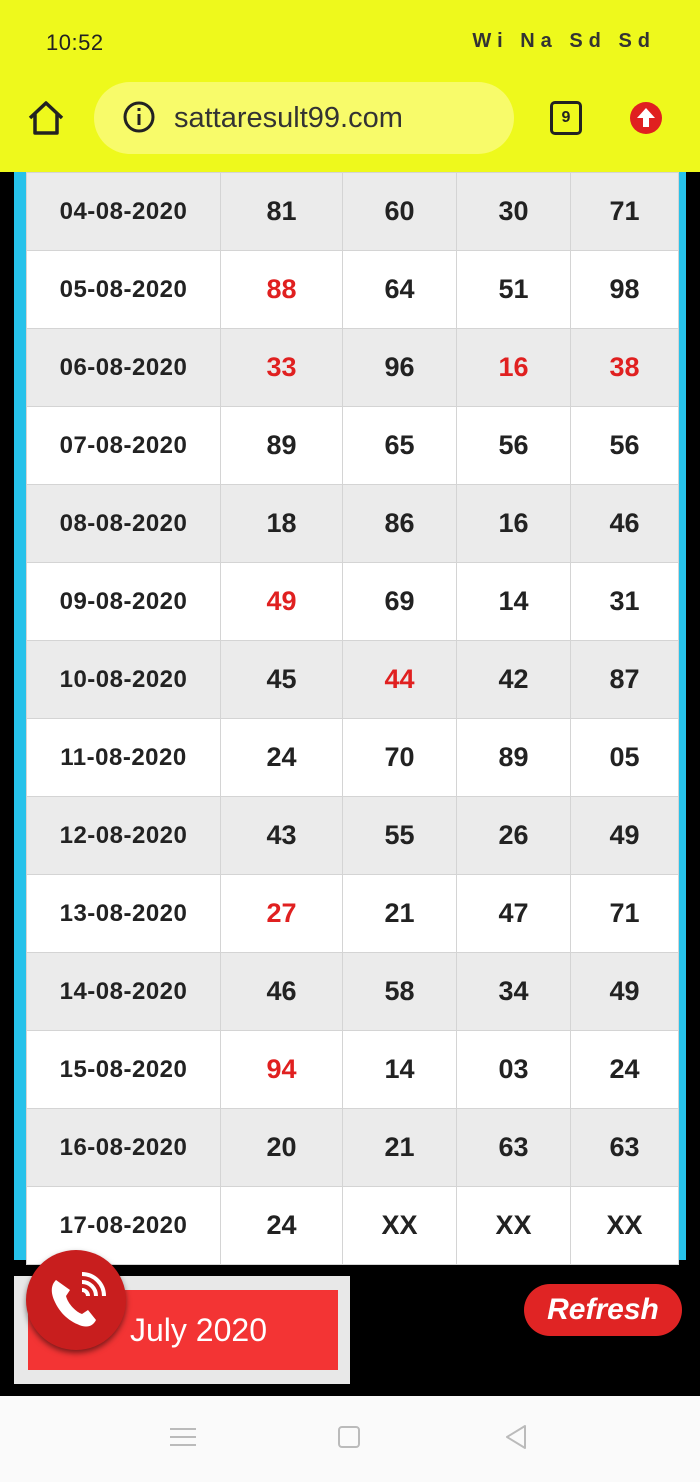  I want to click on result-cell: 55, so click(399, 835).